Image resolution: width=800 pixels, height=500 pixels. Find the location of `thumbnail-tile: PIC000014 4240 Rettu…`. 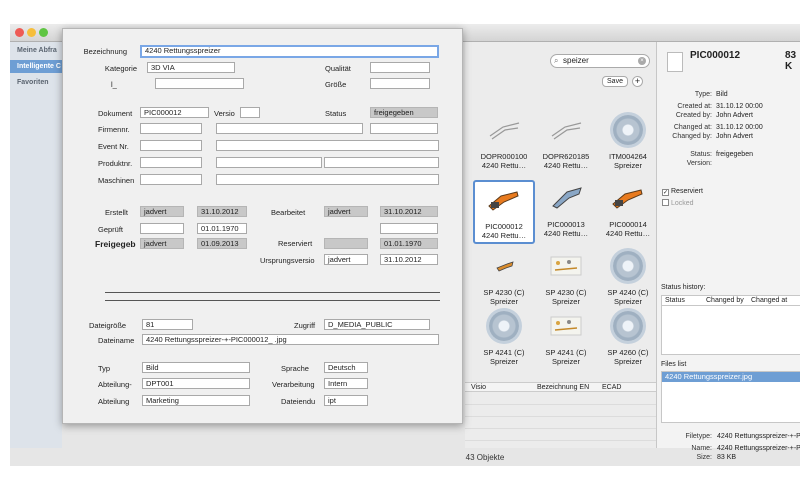

thumbnail-tile: PIC000014 4240 Rettu… is located at coordinates (628, 212).